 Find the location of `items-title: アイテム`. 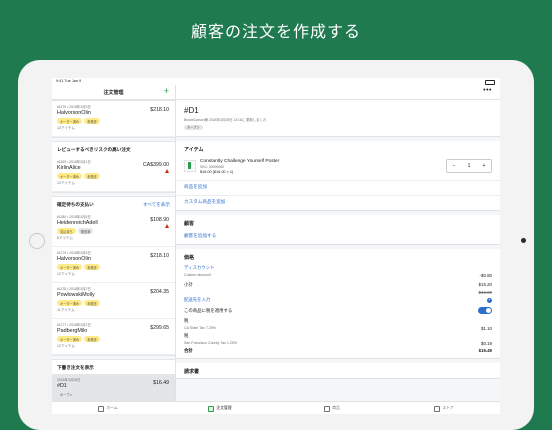

items-title: アイテム is located at coordinates (194, 150).